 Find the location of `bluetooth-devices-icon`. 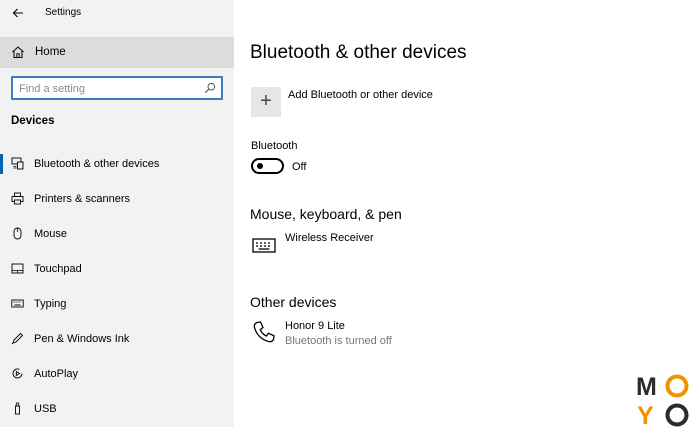

bluetooth-devices-icon is located at coordinates (17, 163).